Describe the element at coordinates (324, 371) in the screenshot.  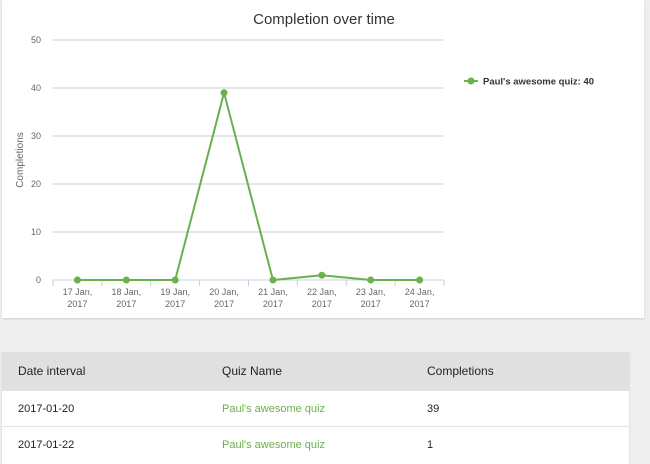
I see `header-quiz-name: Quiz Name` at that location.